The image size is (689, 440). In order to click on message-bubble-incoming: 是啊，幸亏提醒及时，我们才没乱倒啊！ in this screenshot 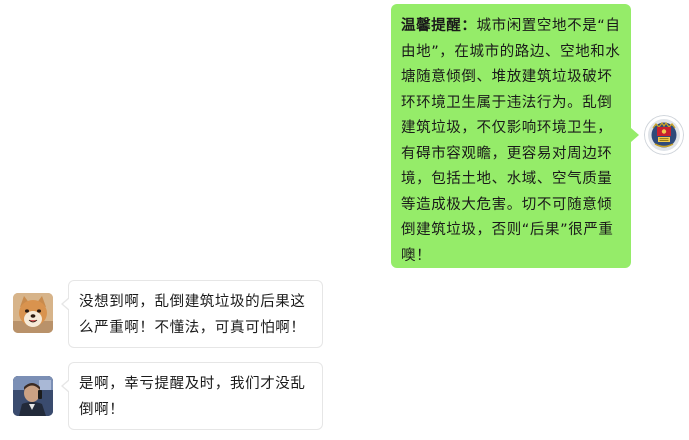, I will do `click(192, 396)`.